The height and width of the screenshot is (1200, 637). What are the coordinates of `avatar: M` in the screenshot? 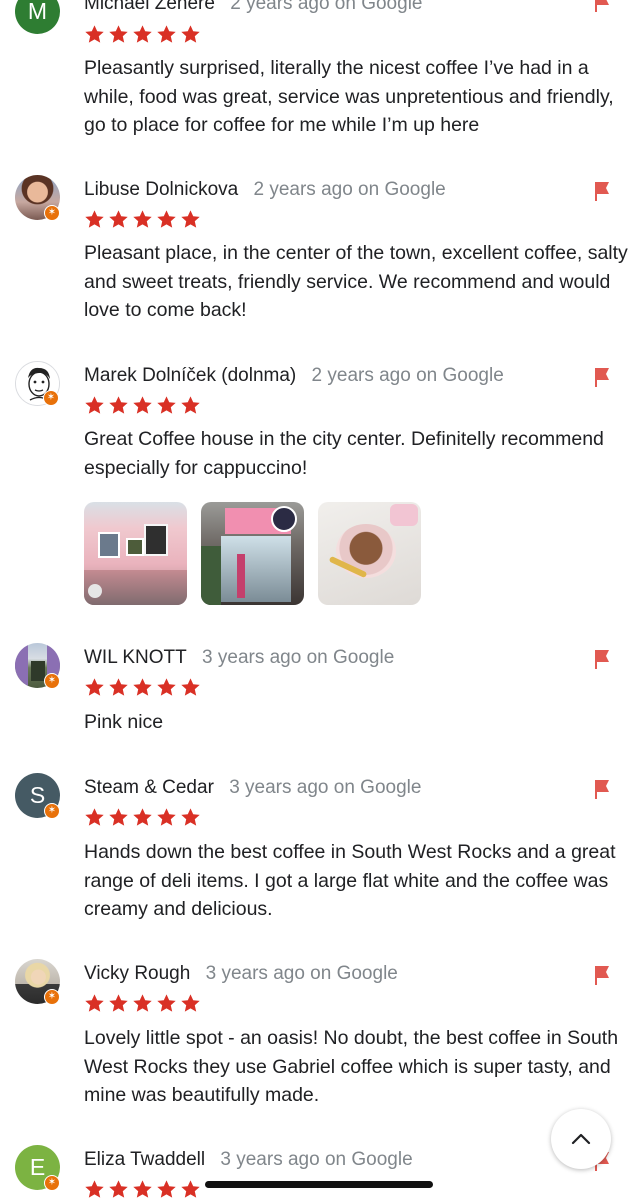 It's located at (37, 17).